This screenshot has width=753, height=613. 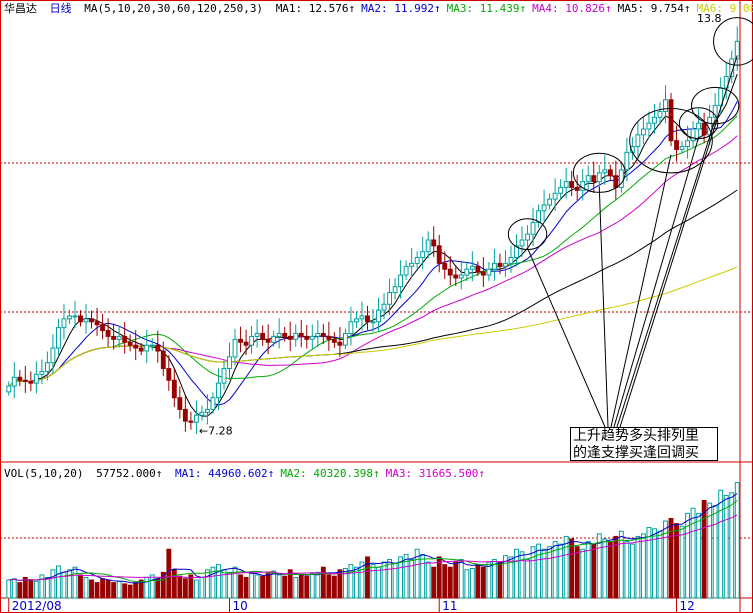 What do you see at coordinates (216, 430) in the screenshot?
I see `min-price-label: ←7.28` at bounding box center [216, 430].